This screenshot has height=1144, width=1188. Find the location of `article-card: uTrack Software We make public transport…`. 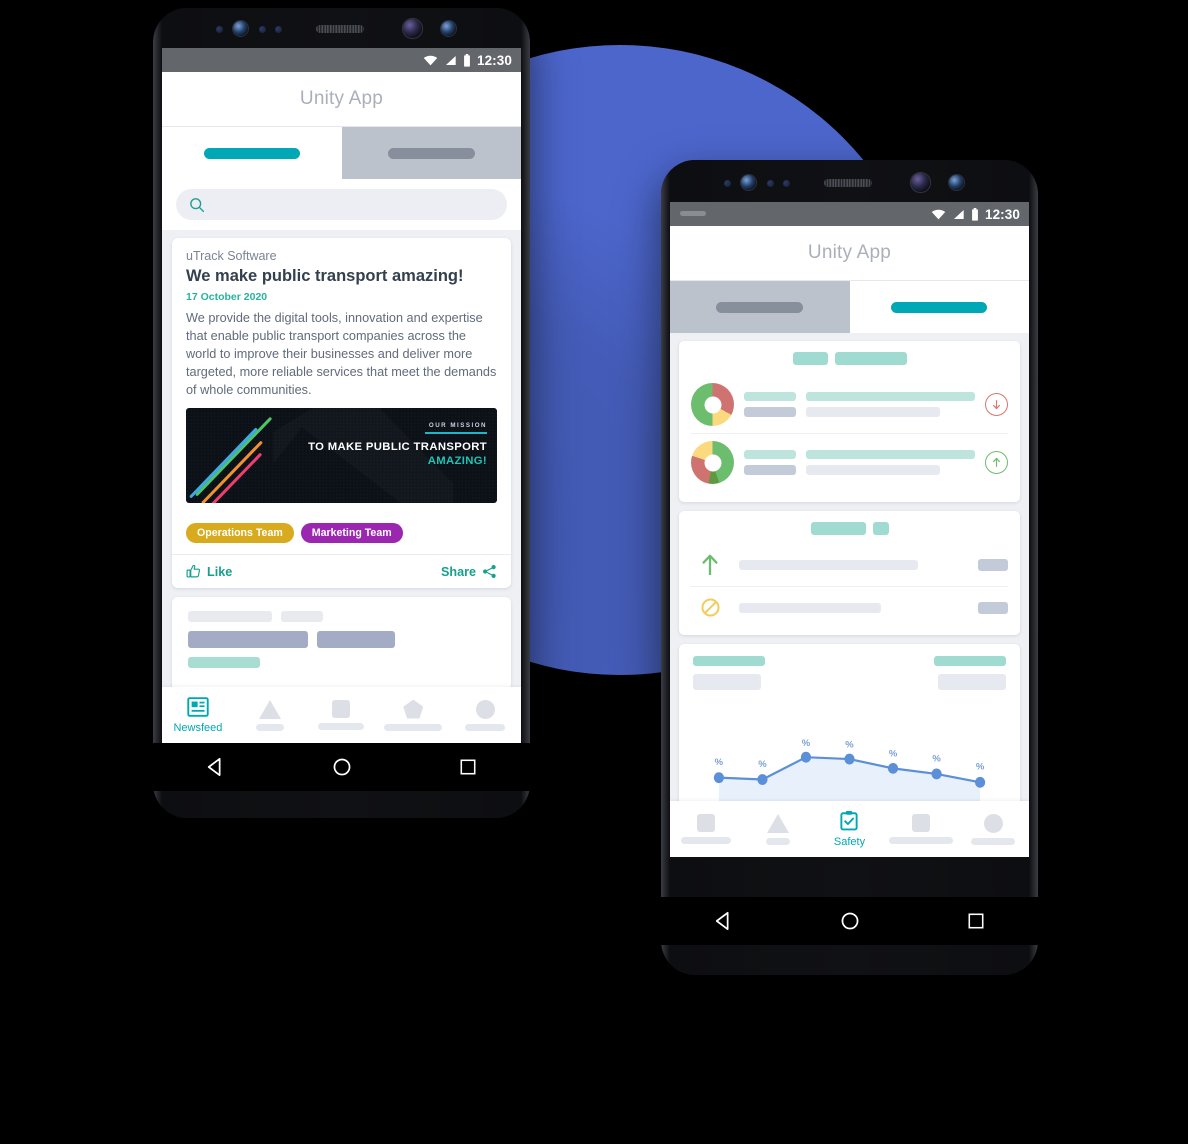

article-card: uTrack Software We make public transport… is located at coordinates (341, 413).